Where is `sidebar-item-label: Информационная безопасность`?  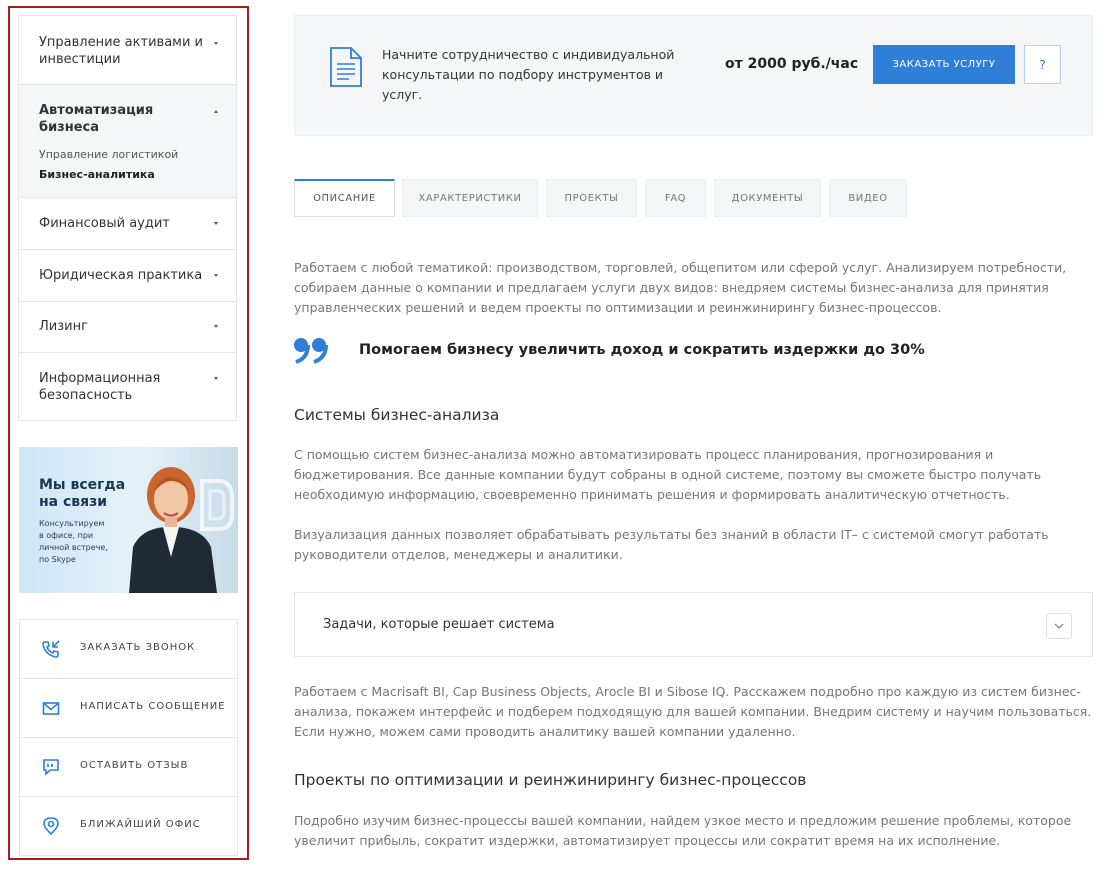 sidebar-item-label: Информационная безопасность is located at coordinates (100, 387).